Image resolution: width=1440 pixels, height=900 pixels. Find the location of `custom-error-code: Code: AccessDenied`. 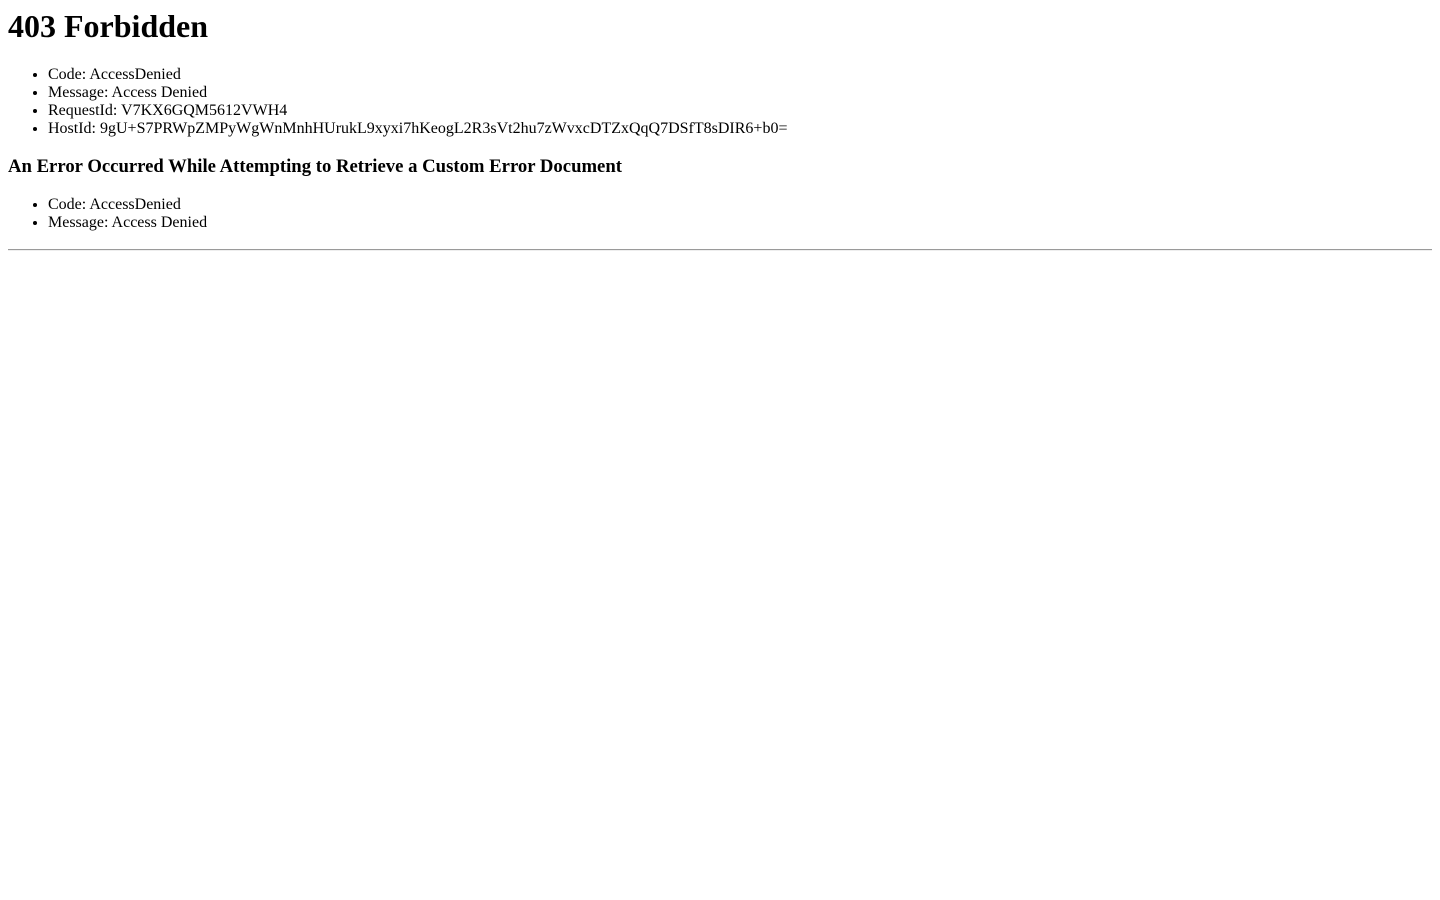

custom-error-code: Code: AccessDenied is located at coordinates (740, 205).